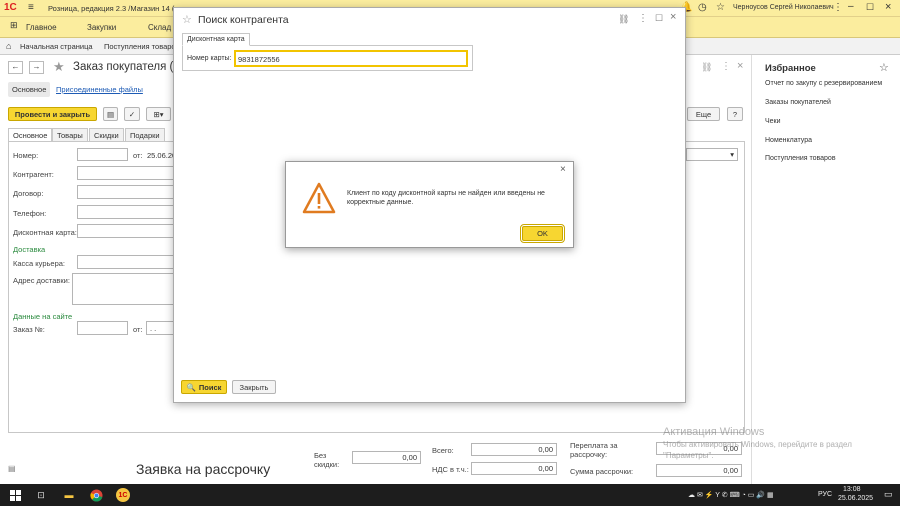 This screenshot has height=506, width=900. What do you see at coordinates (855, 498) in the screenshot?
I see `clock-date: 25.06.2025` at bounding box center [855, 498].